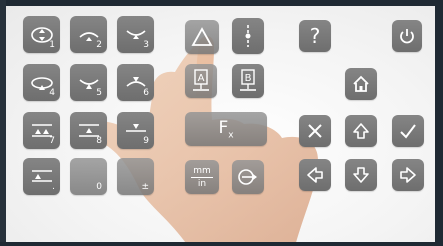  I want to click on marker-a-letter: A, so click(201, 78).